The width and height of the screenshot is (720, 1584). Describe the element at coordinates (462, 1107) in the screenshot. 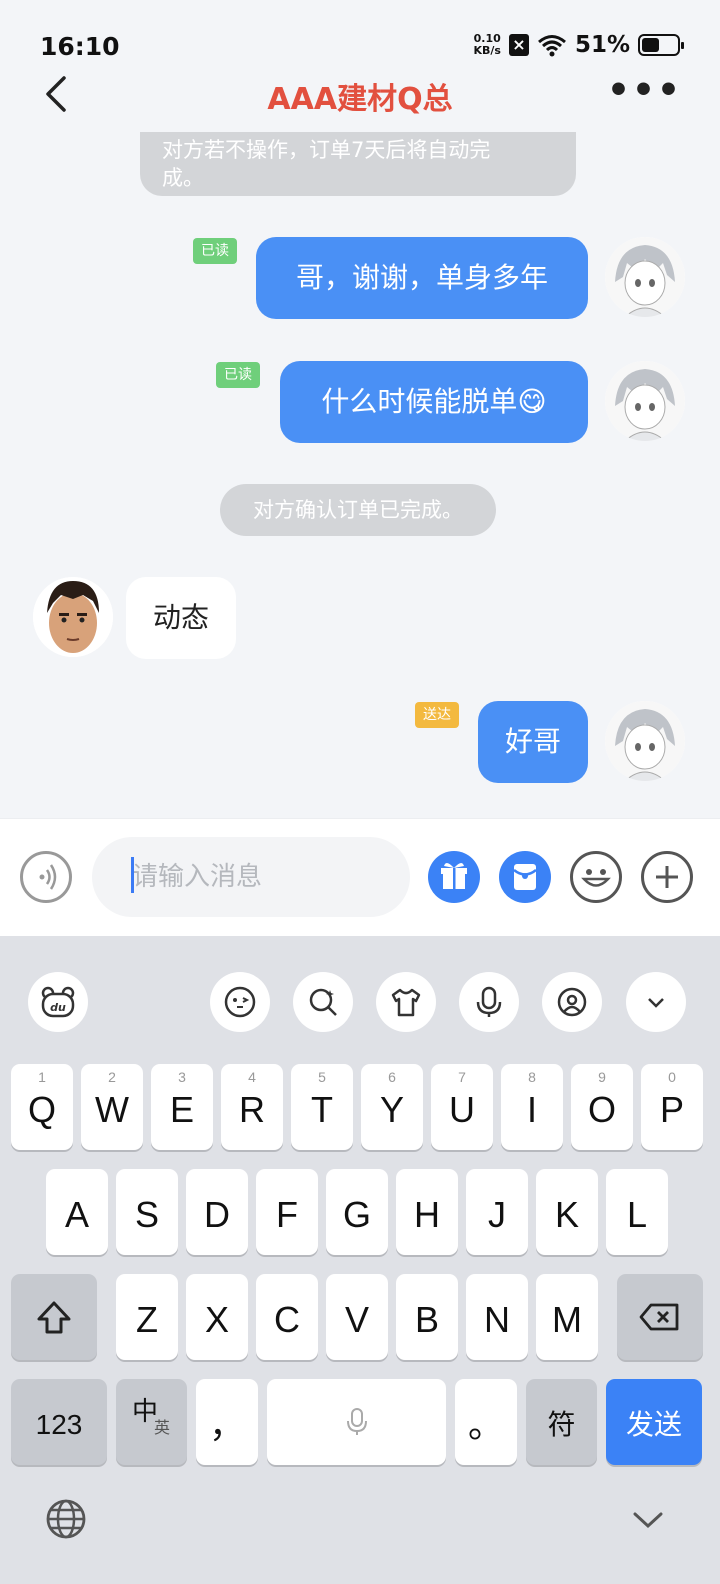

I see `key-u: 7U` at that location.